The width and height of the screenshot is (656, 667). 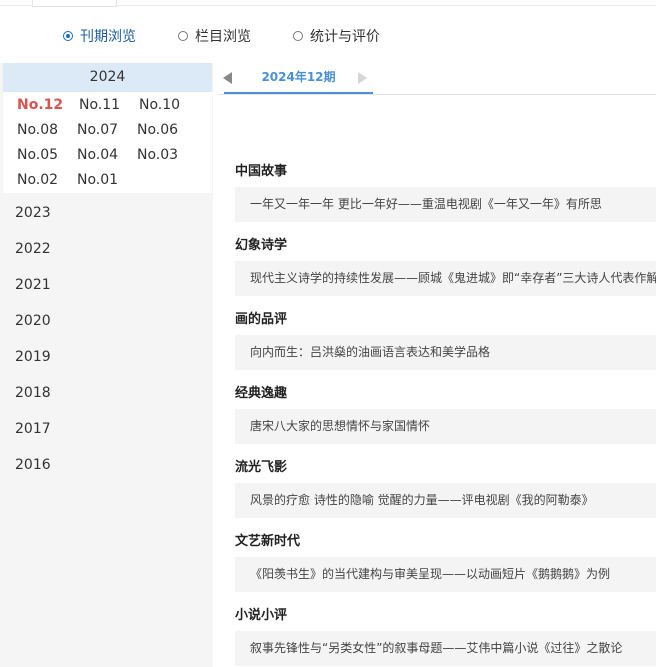 I want to click on issue-link: No.02, so click(x=37, y=180).